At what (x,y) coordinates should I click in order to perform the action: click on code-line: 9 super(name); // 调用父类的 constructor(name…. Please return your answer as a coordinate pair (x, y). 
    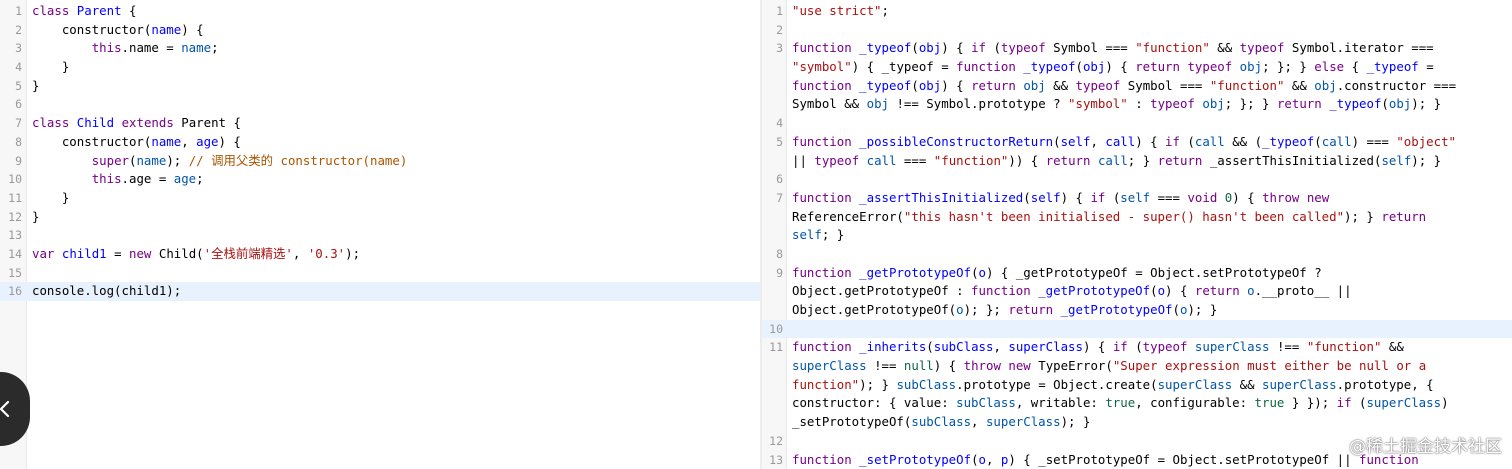
    Looking at the image, I should click on (380, 161).